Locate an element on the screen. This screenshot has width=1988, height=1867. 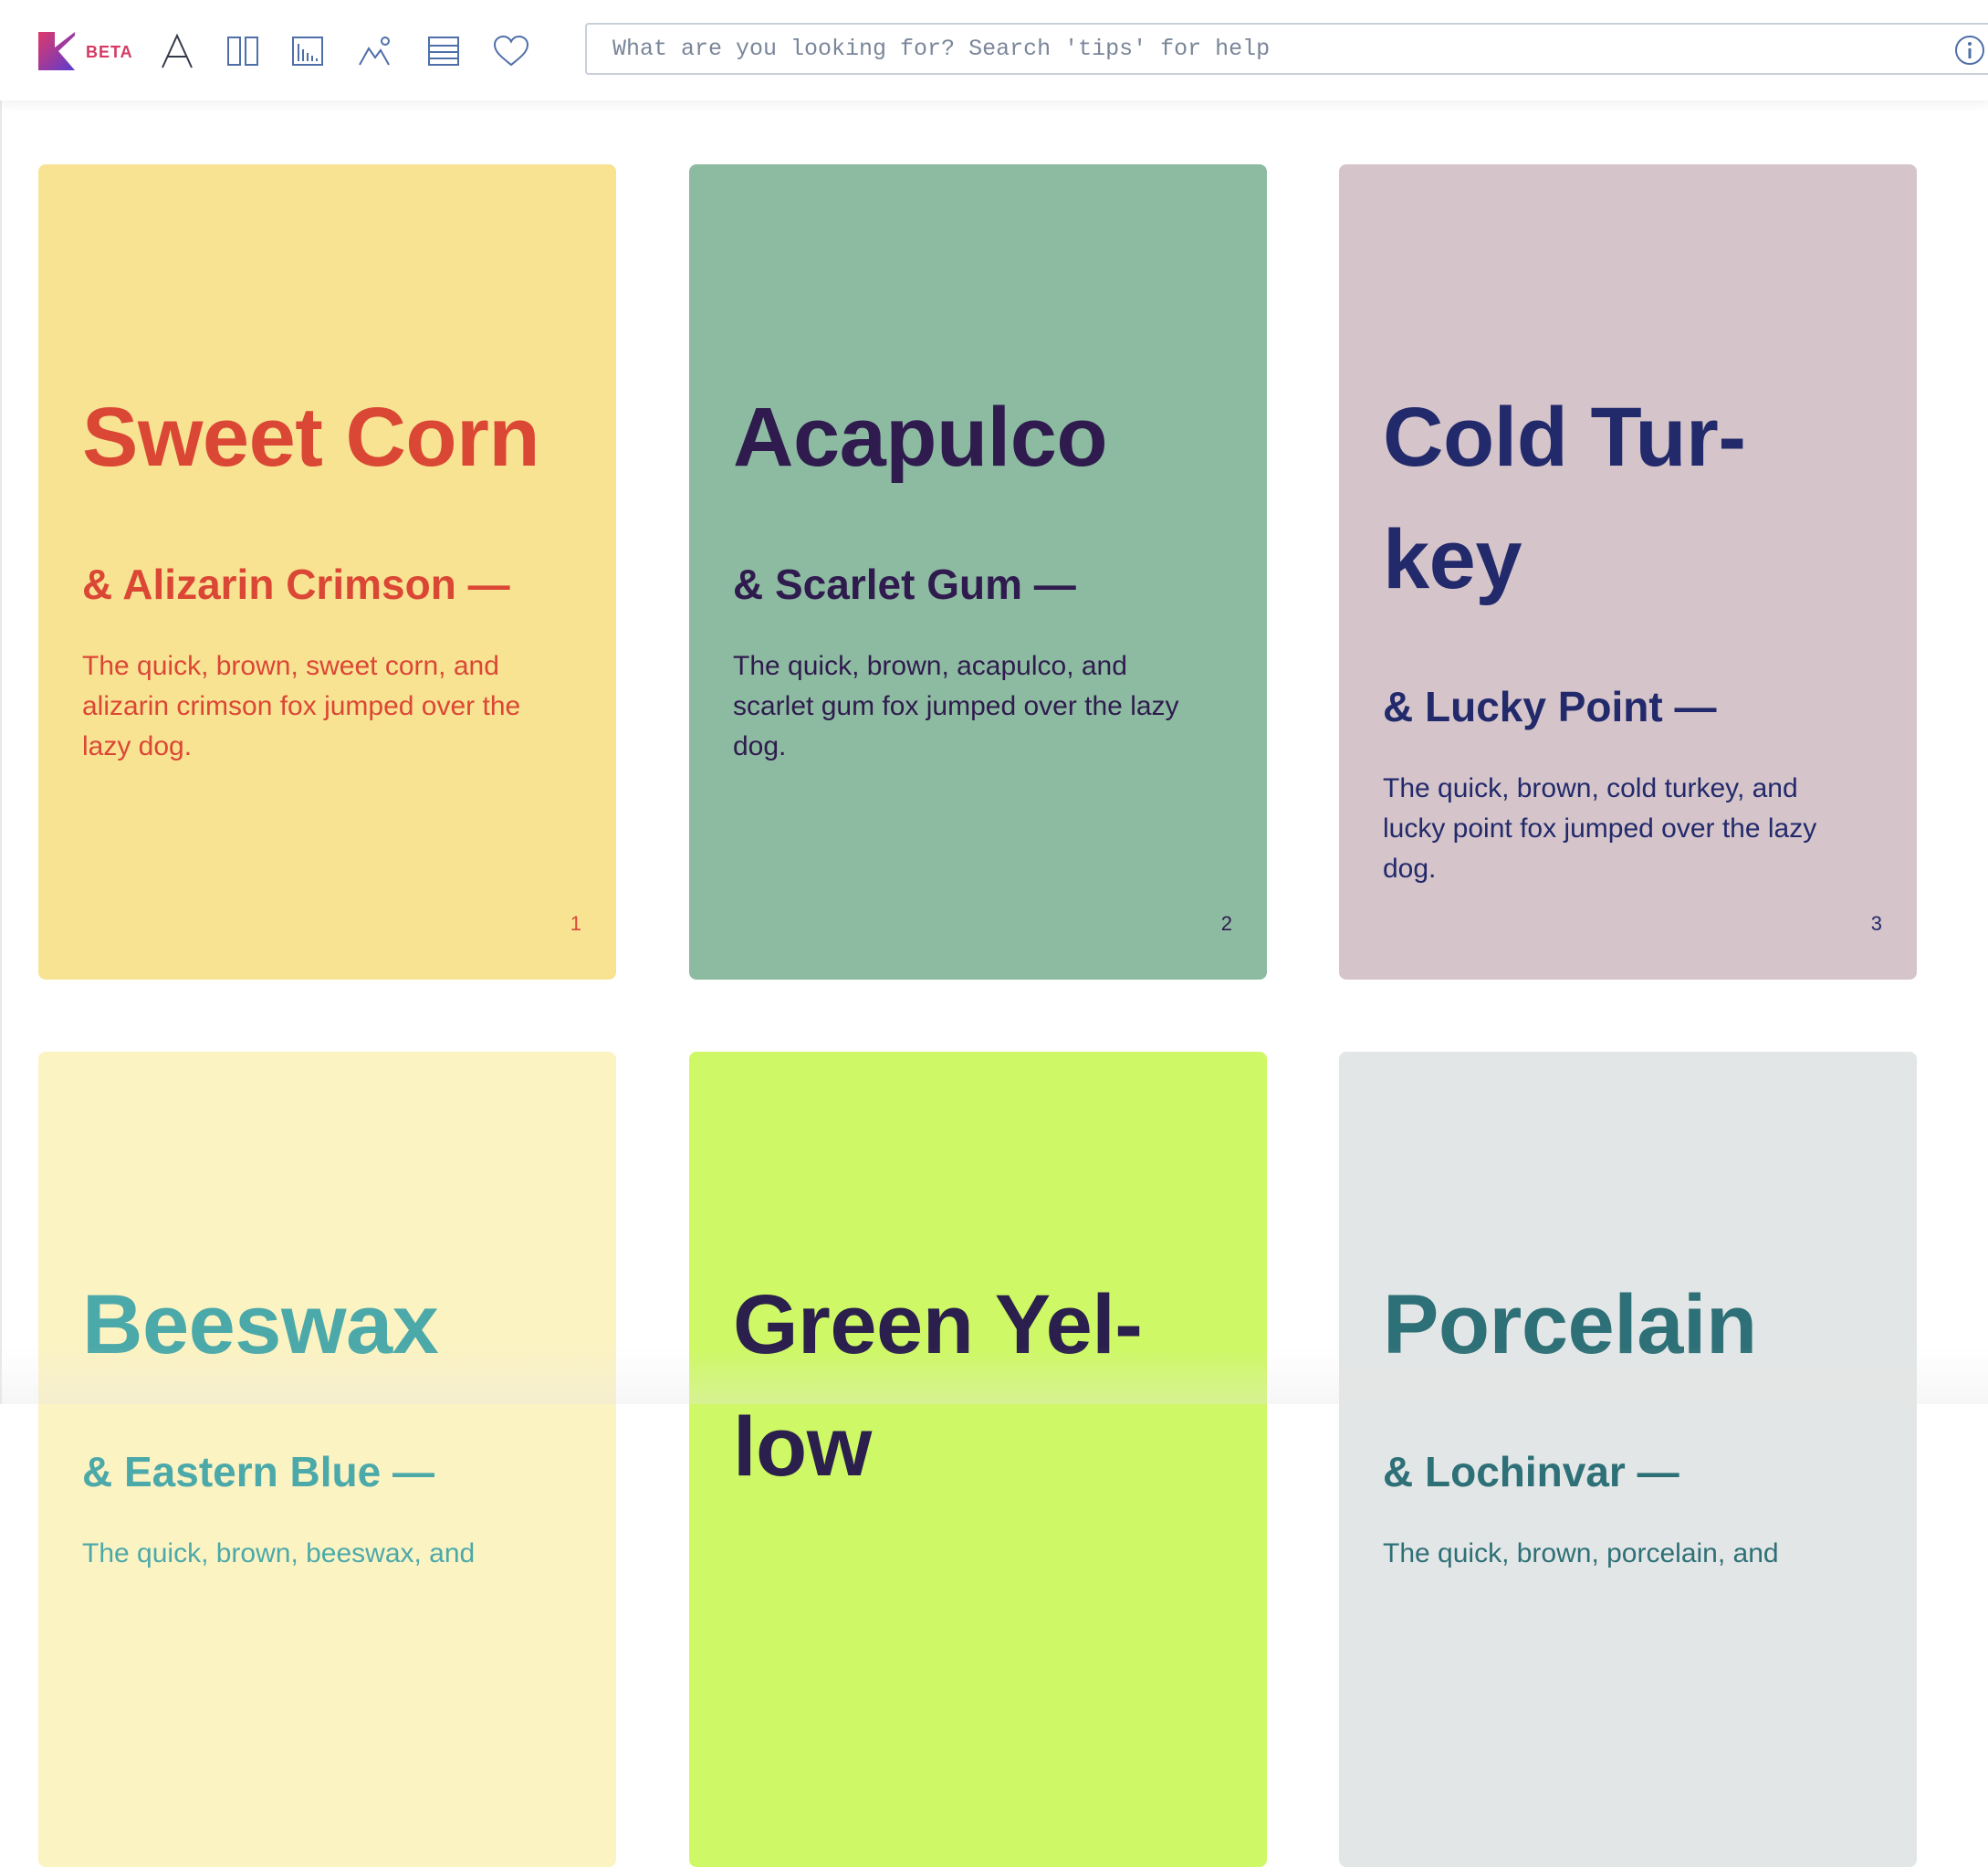
top-toolbar: BETA is located at coordinates (994, 50).